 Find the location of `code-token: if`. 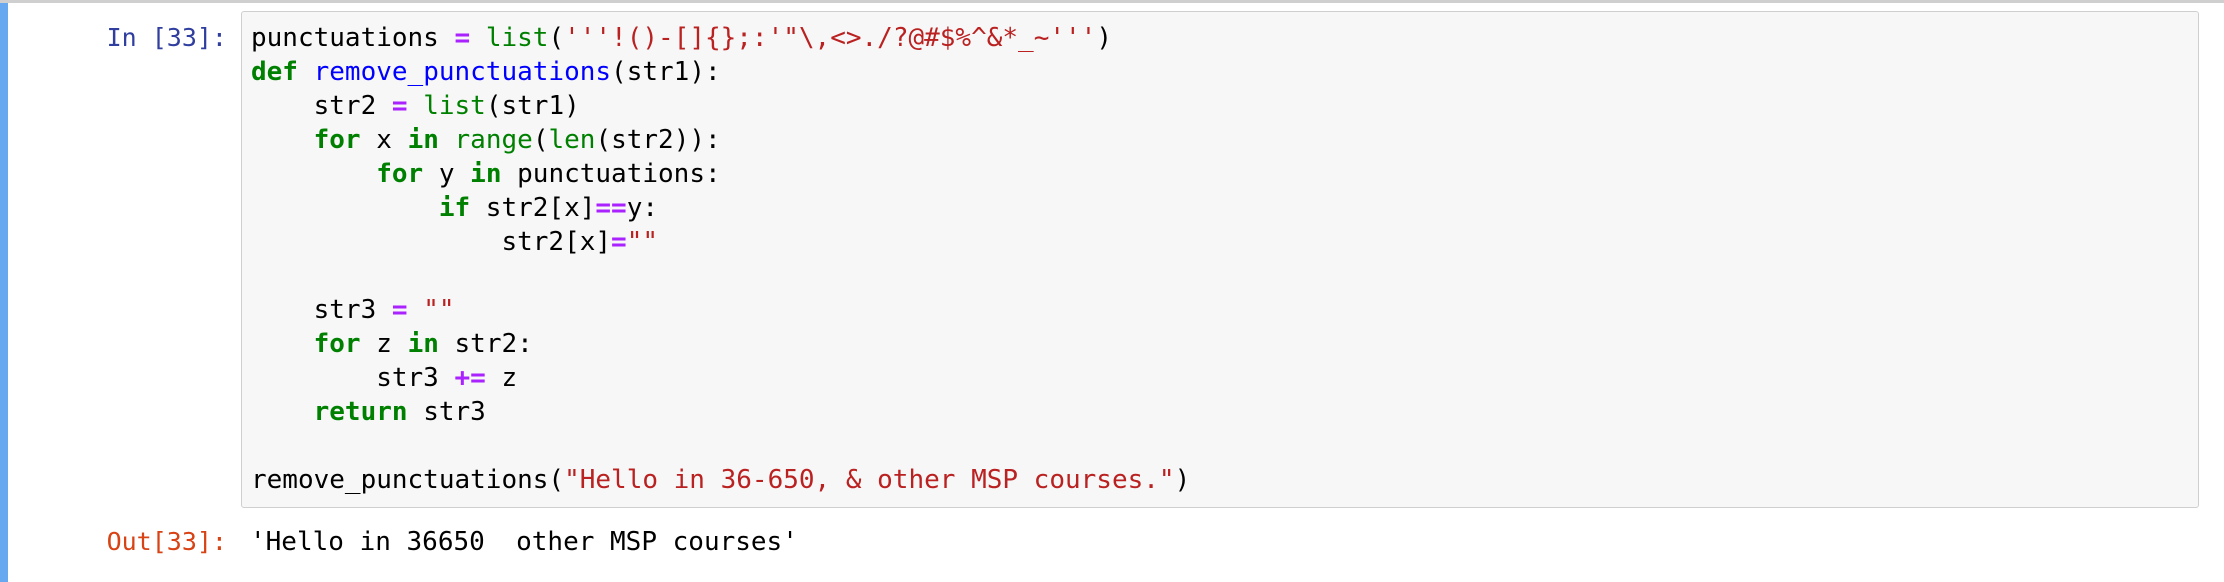

code-token: if is located at coordinates (454, 208).